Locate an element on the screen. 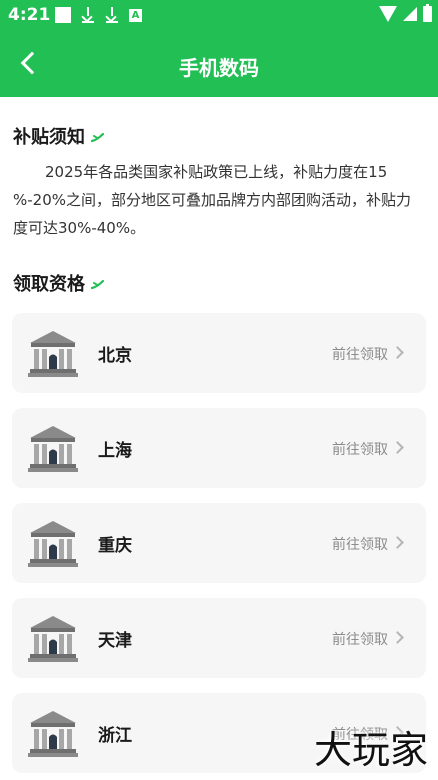 This screenshot has height=780, width=438. notice-section-title: 补贴须知 is located at coordinates (59, 136).